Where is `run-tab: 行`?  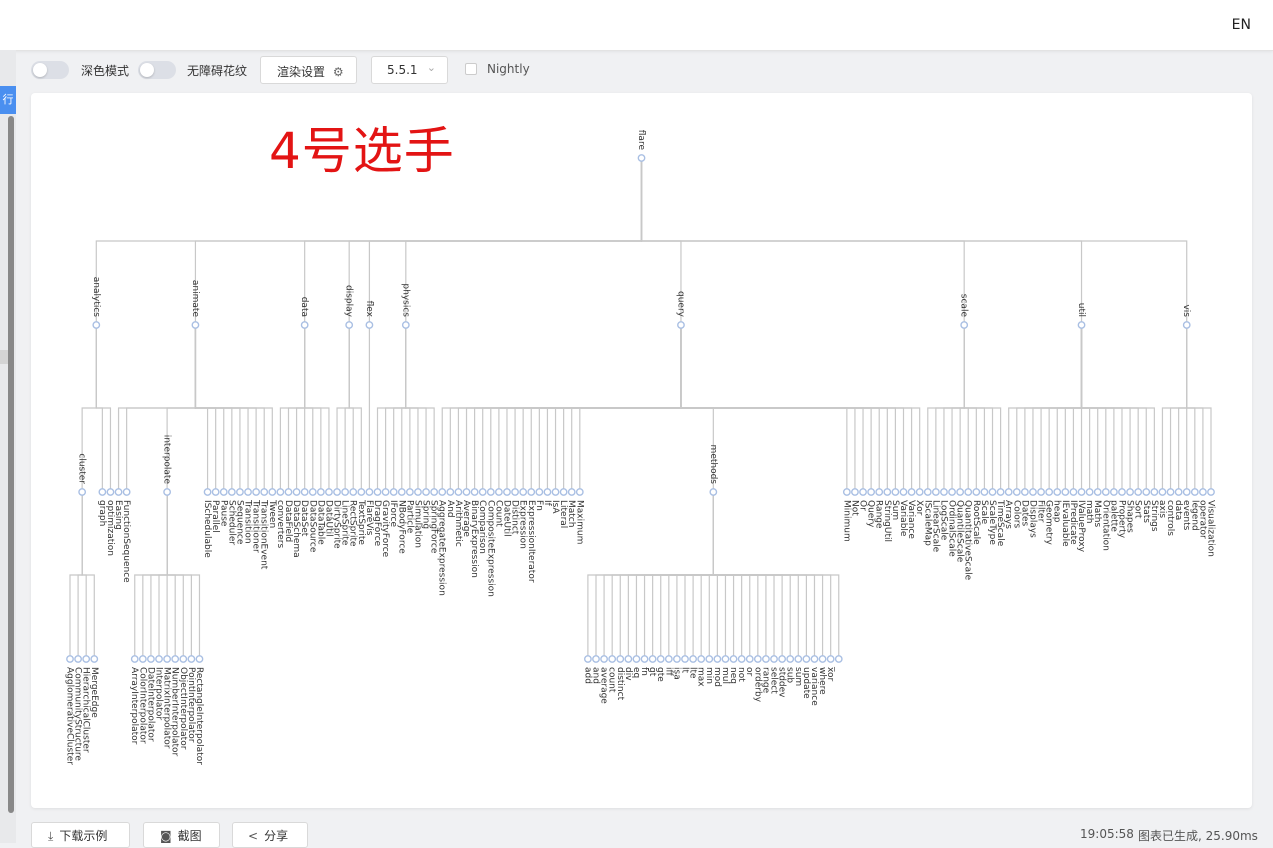 run-tab: 行 is located at coordinates (8, 100).